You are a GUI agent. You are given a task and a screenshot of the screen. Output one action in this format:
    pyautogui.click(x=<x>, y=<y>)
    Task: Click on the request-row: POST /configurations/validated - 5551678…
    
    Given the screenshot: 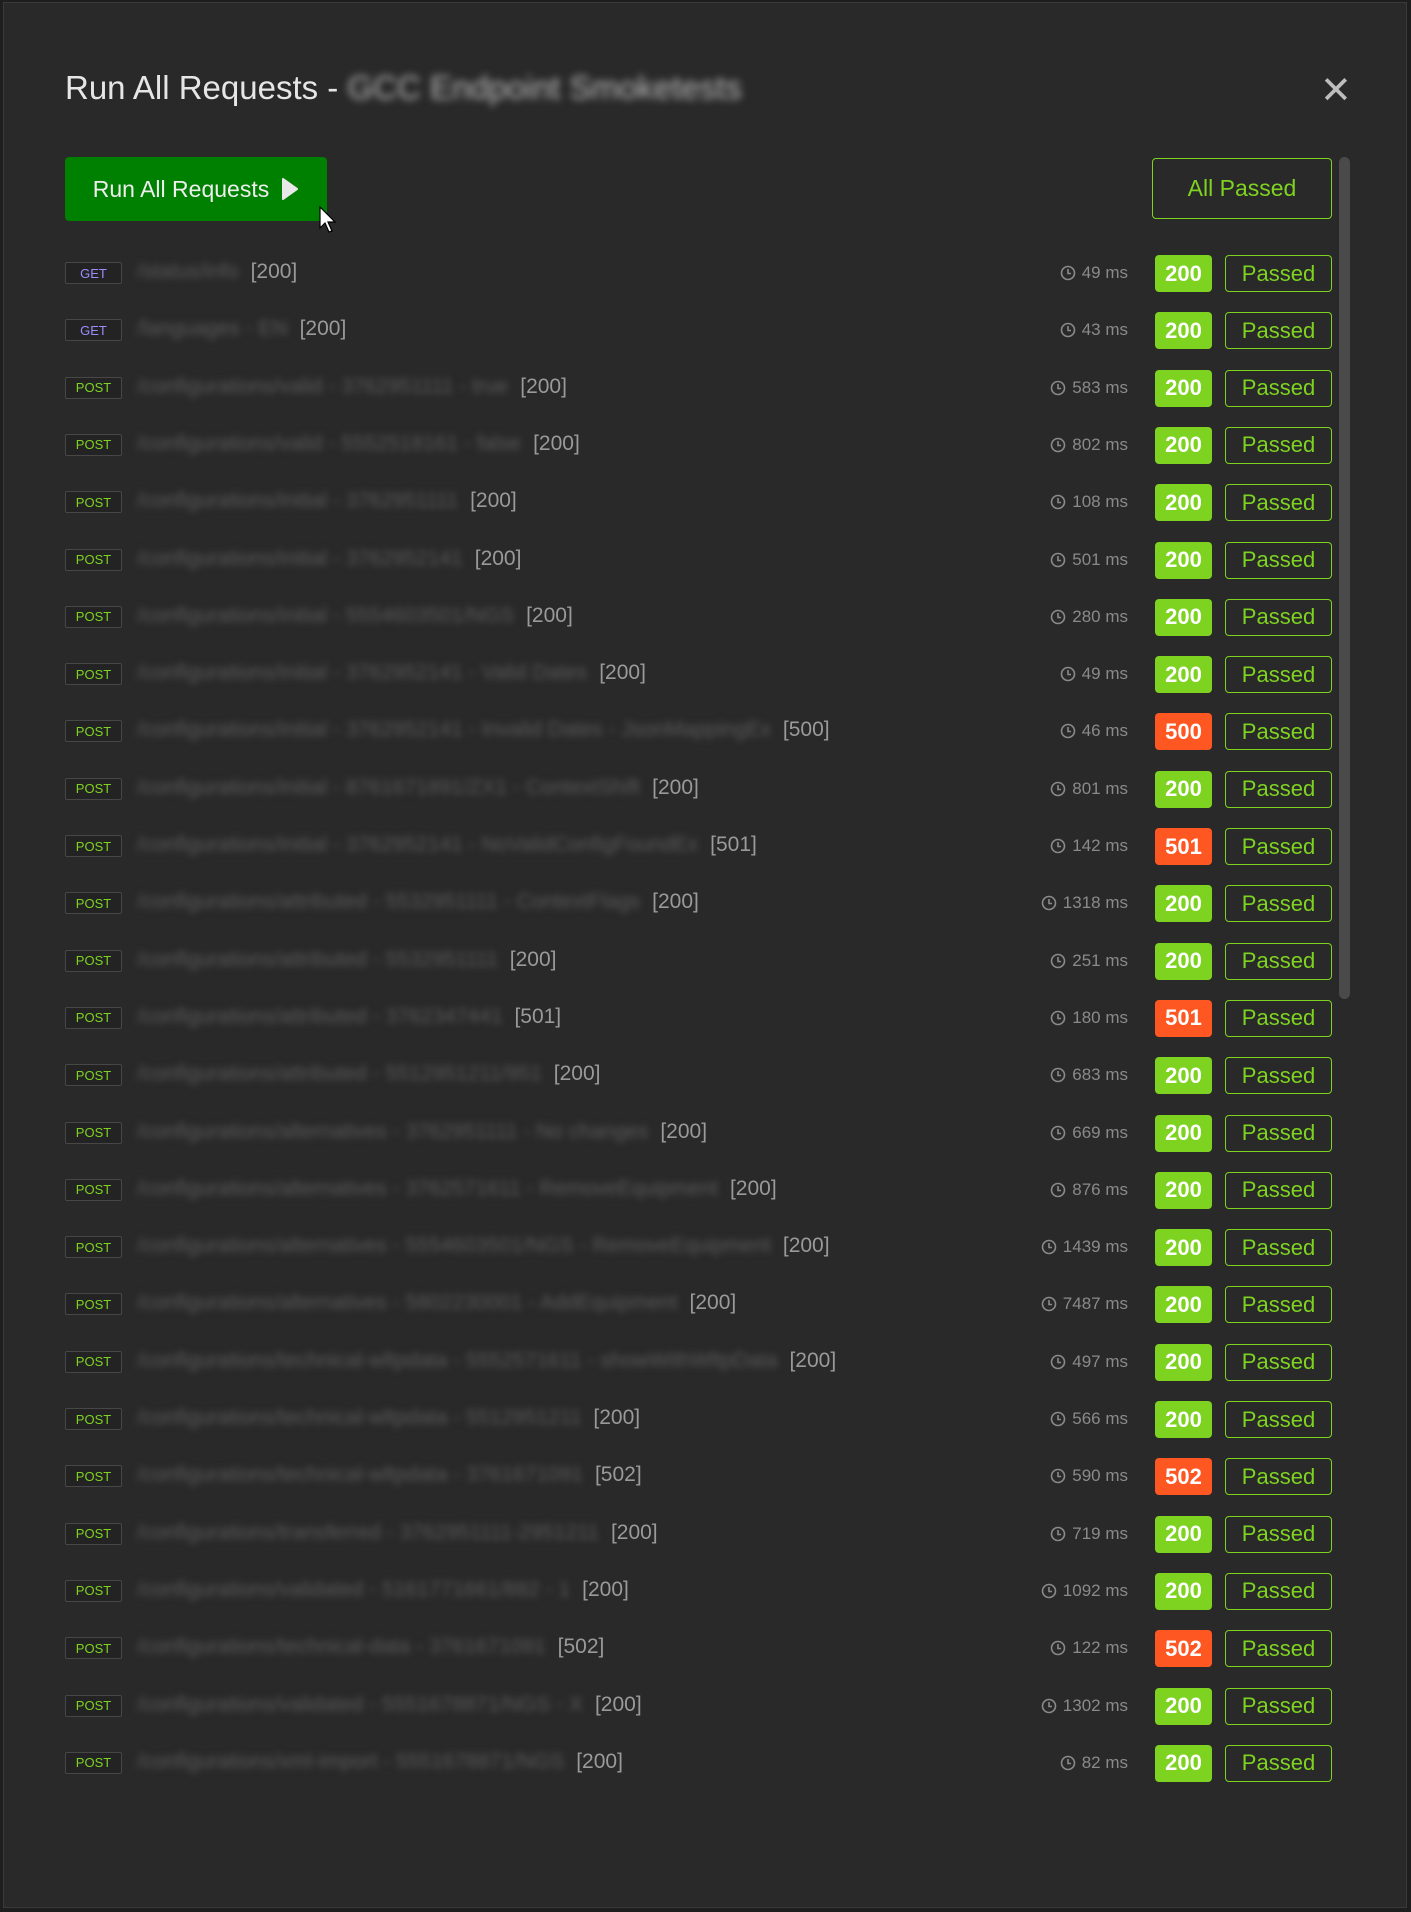 What is the action you would take?
    pyautogui.click(x=669, y=1706)
    